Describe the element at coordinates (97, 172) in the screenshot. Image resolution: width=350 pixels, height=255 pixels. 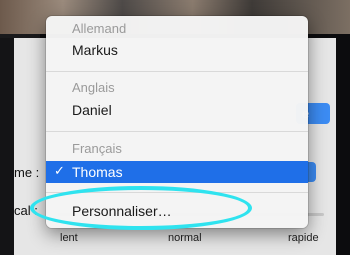
I see `menu-item-label: Thomas` at that location.